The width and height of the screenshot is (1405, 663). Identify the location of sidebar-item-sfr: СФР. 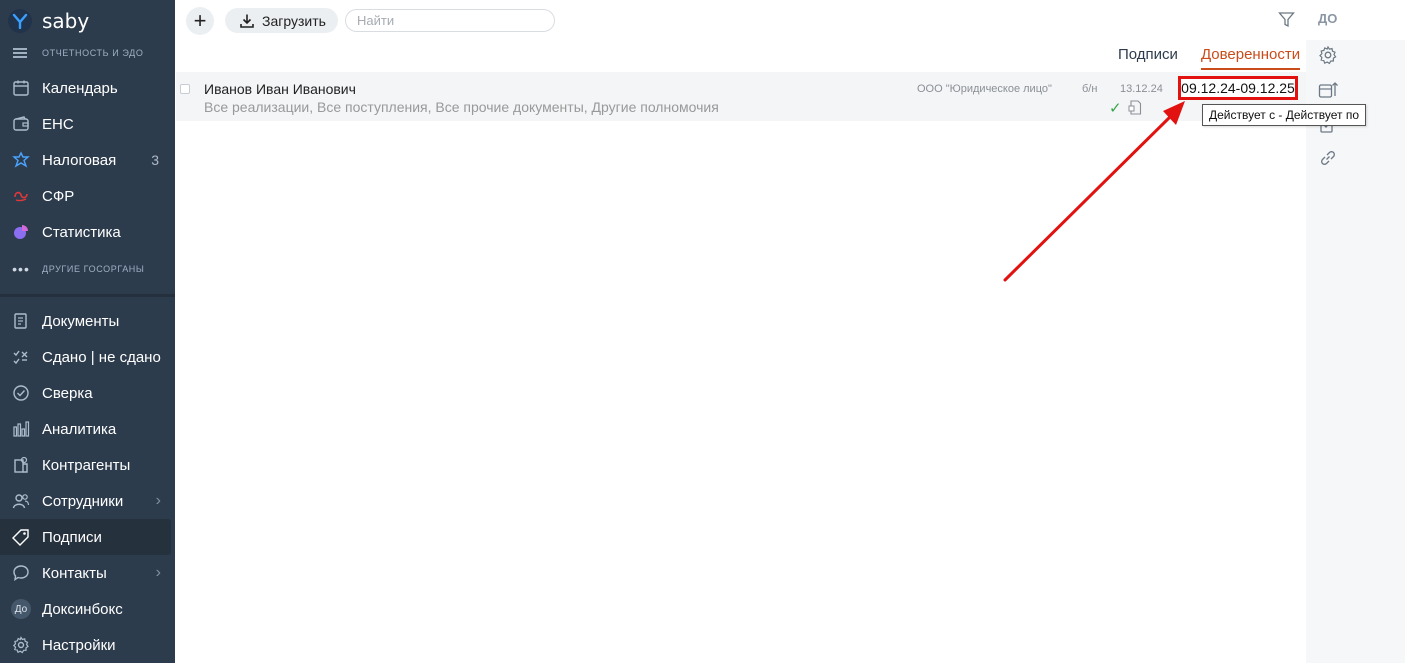
(87, 196).